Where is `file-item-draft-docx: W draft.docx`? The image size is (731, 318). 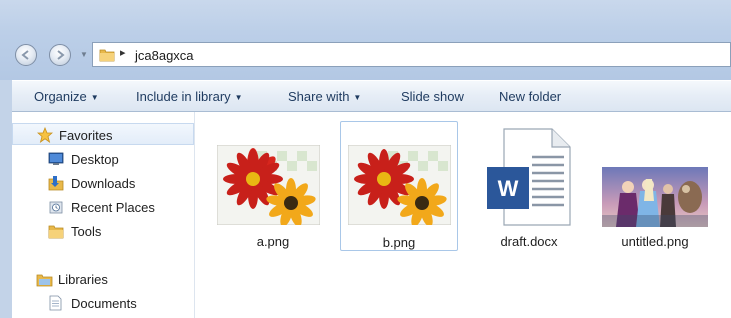 file-item-draft-docx: W draft.docx is located at coordinates (529, 186).